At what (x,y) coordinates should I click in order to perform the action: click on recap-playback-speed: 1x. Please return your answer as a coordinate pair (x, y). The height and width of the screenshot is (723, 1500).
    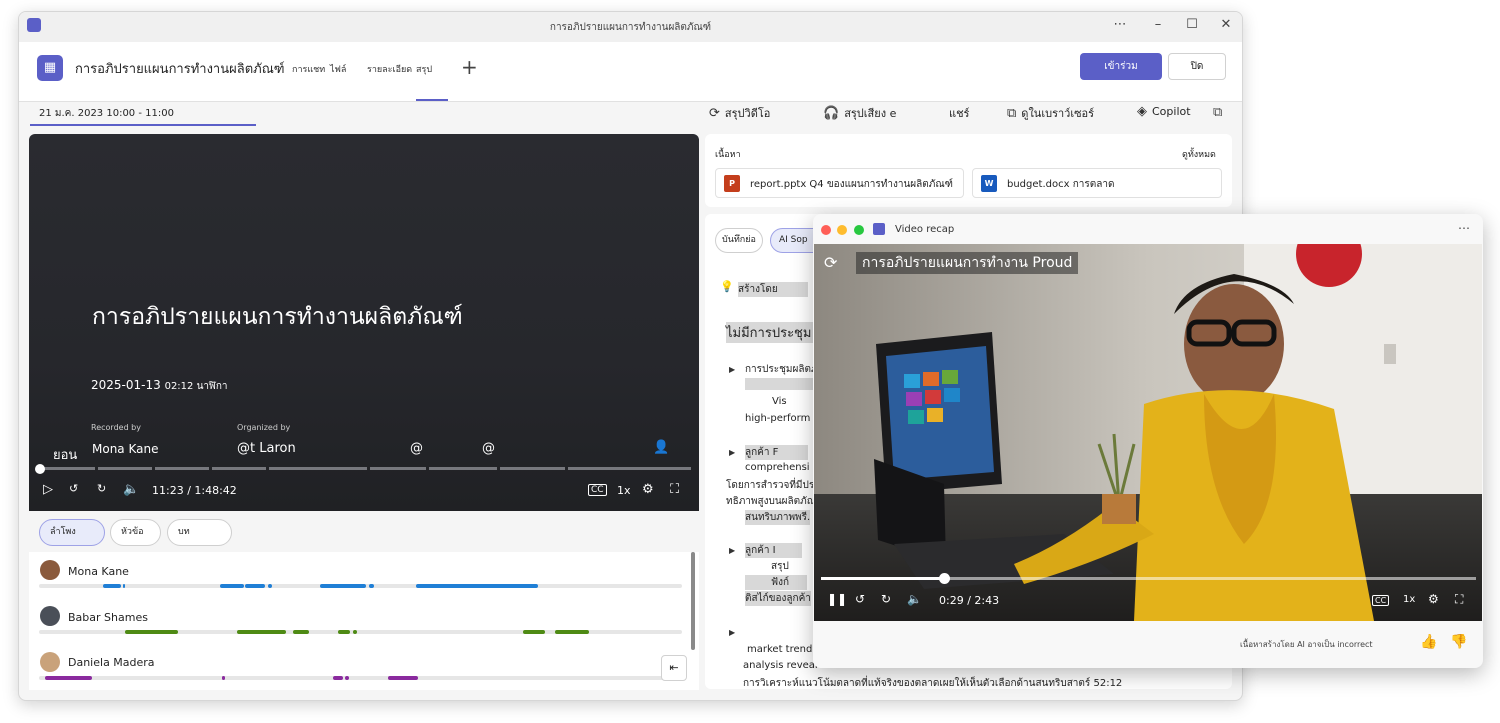
    Looking at the image, I should click on (1409, 599).